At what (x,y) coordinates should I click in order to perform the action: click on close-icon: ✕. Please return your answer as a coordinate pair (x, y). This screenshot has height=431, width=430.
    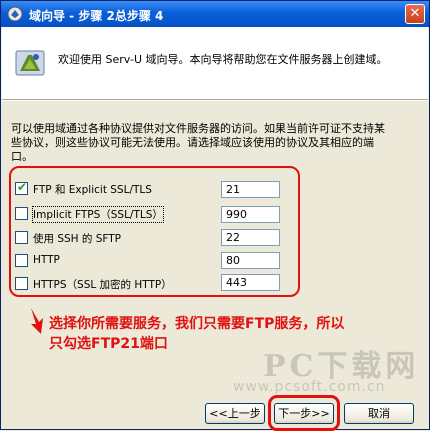
    Looking at the image, I should click on (415, 13).